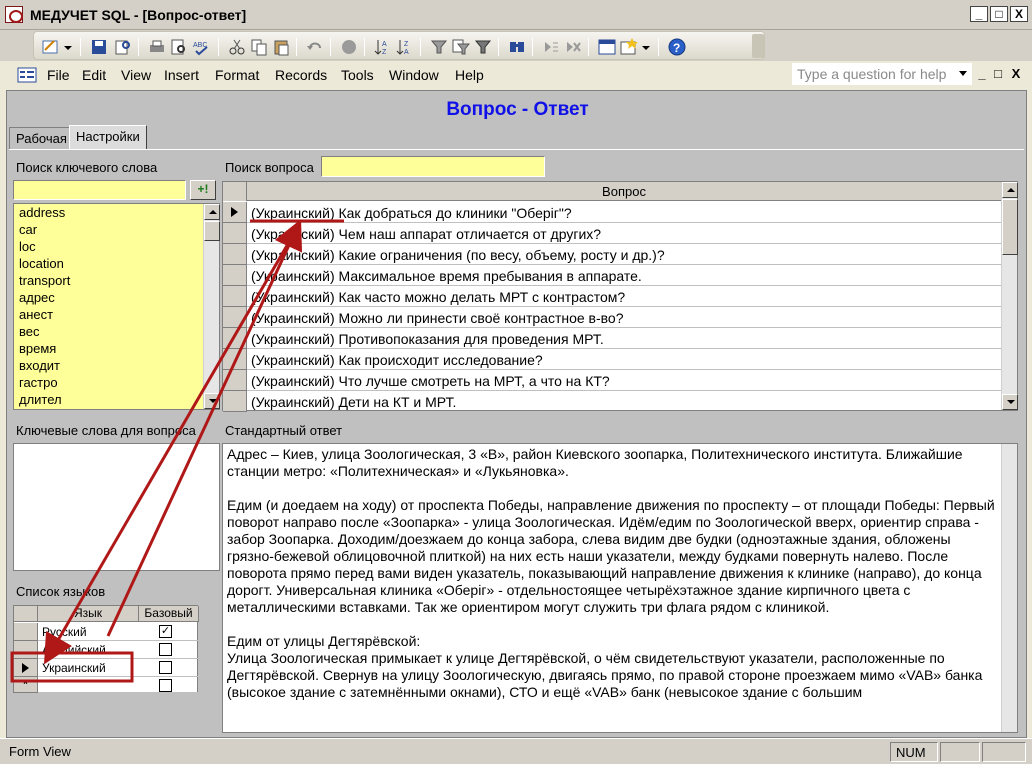 The image size is (1032, 764). Describe the element at coordinates (433, 166) in the screenshot. I see `question-search-input` at that location.